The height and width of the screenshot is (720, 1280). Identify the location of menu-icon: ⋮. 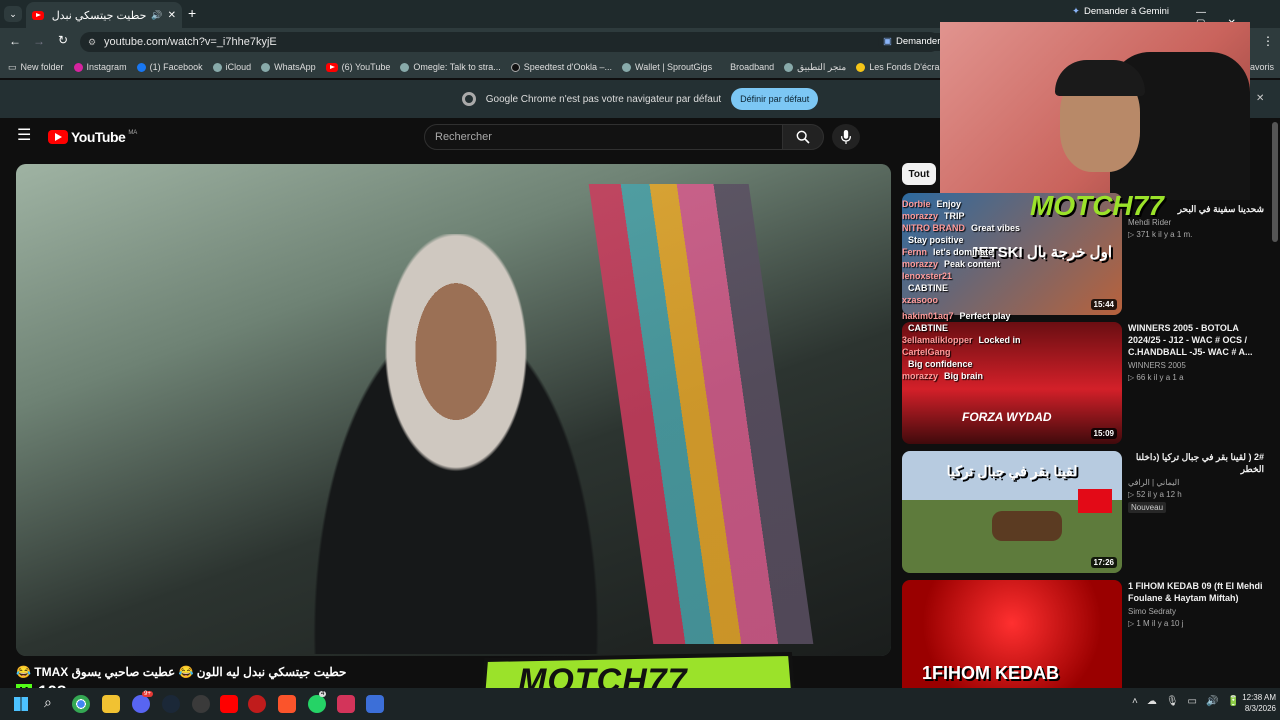
(1268, 41).